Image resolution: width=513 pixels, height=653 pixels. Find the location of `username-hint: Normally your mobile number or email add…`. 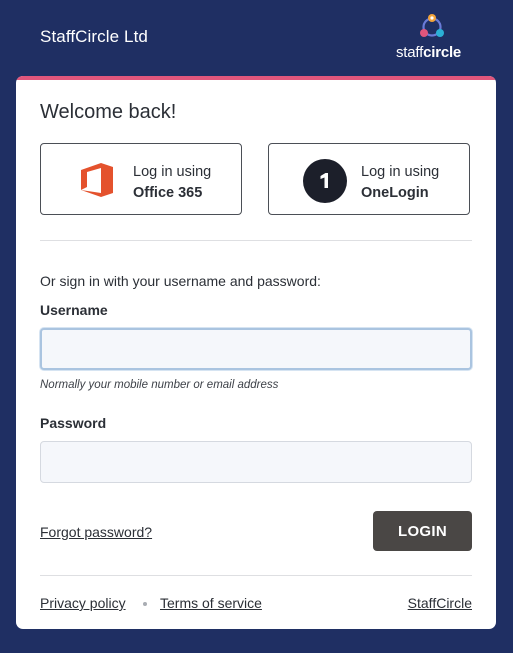

username-hint: Normally your mobile number or email add… is located at coordinates (159, 385).